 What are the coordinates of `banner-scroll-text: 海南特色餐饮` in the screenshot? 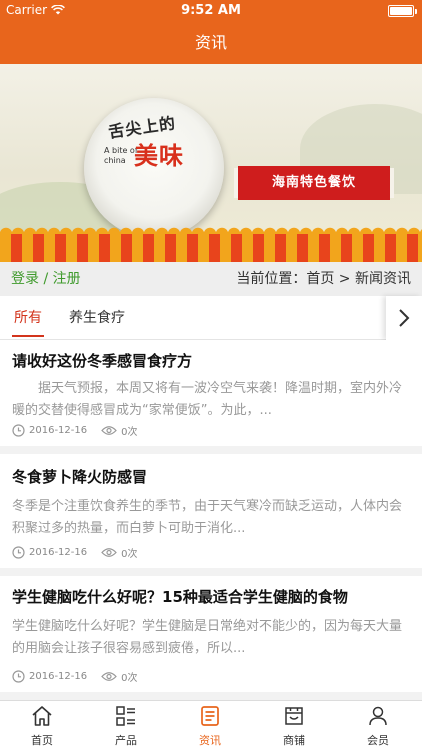 It's located at (314, 183).